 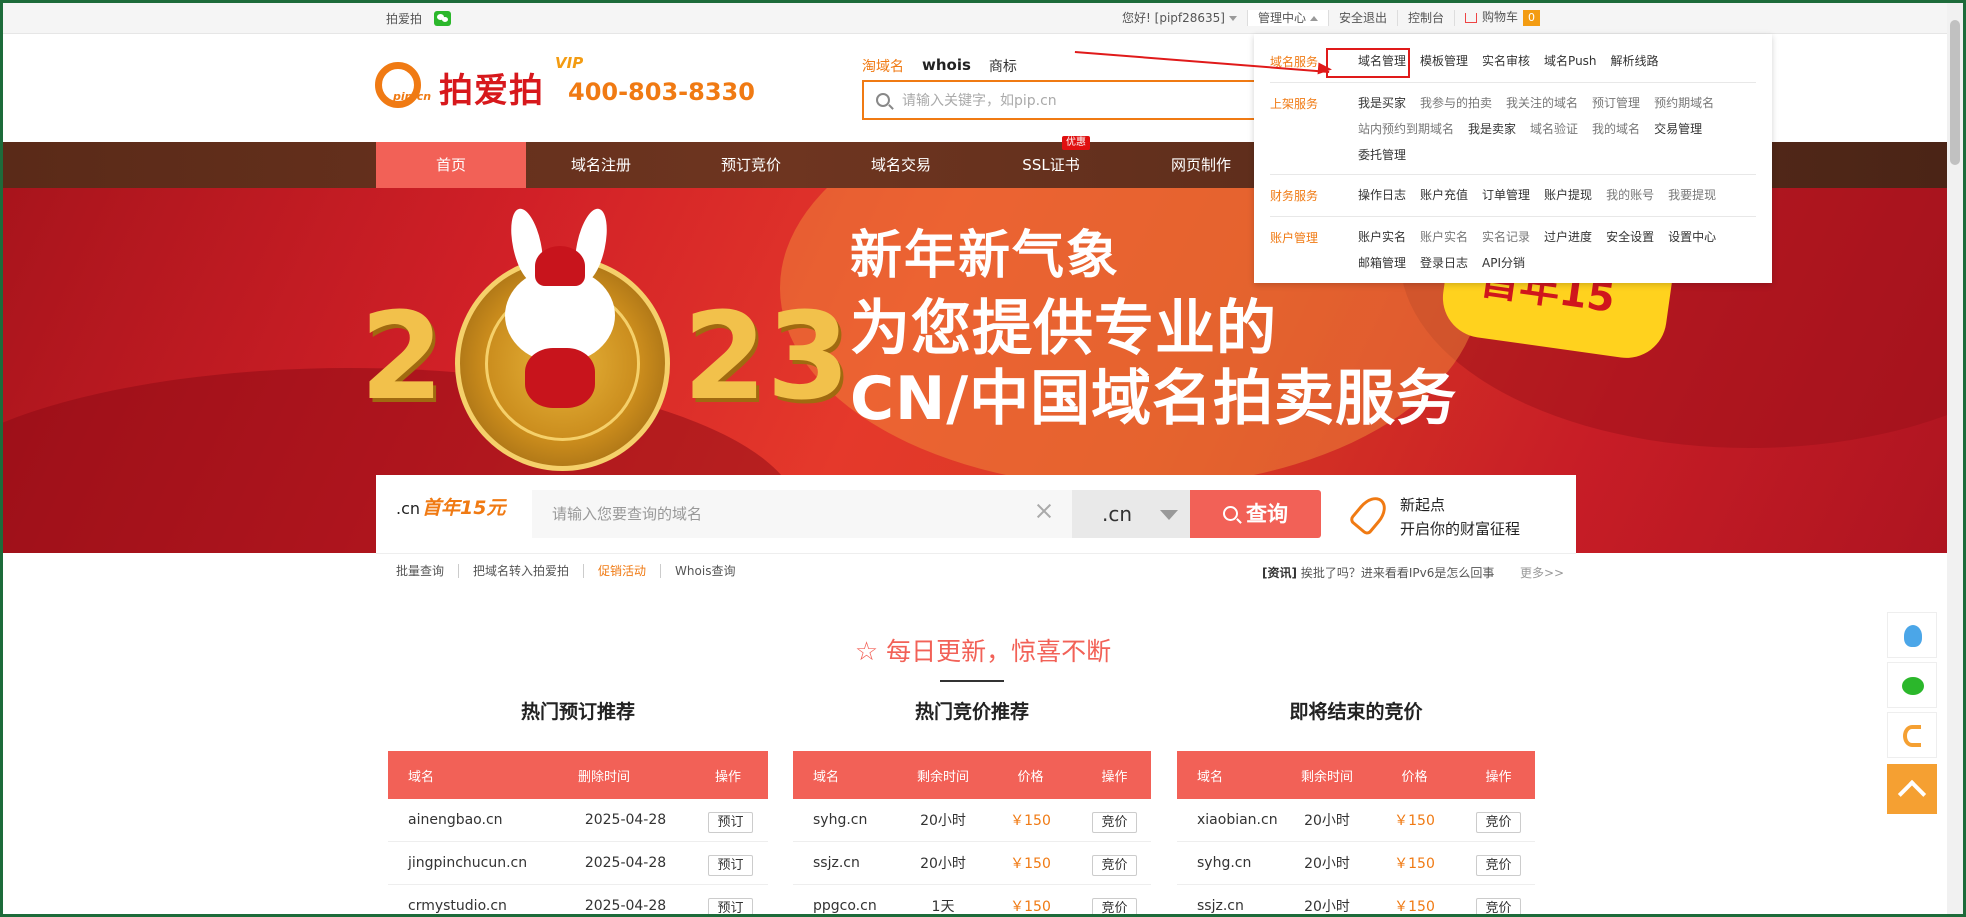 I want to click on table-header: 域名 剩余时间 价格 操作, so click(x=972, y=775).